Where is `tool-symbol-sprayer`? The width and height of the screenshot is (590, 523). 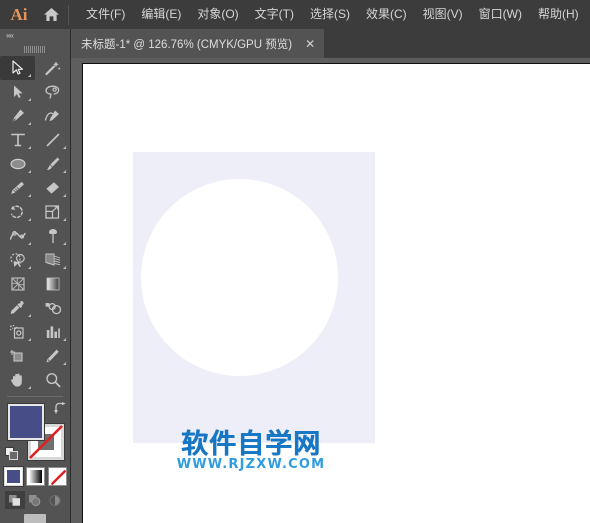 tool-symbol-sprayer is located at coordinates (17, 332).